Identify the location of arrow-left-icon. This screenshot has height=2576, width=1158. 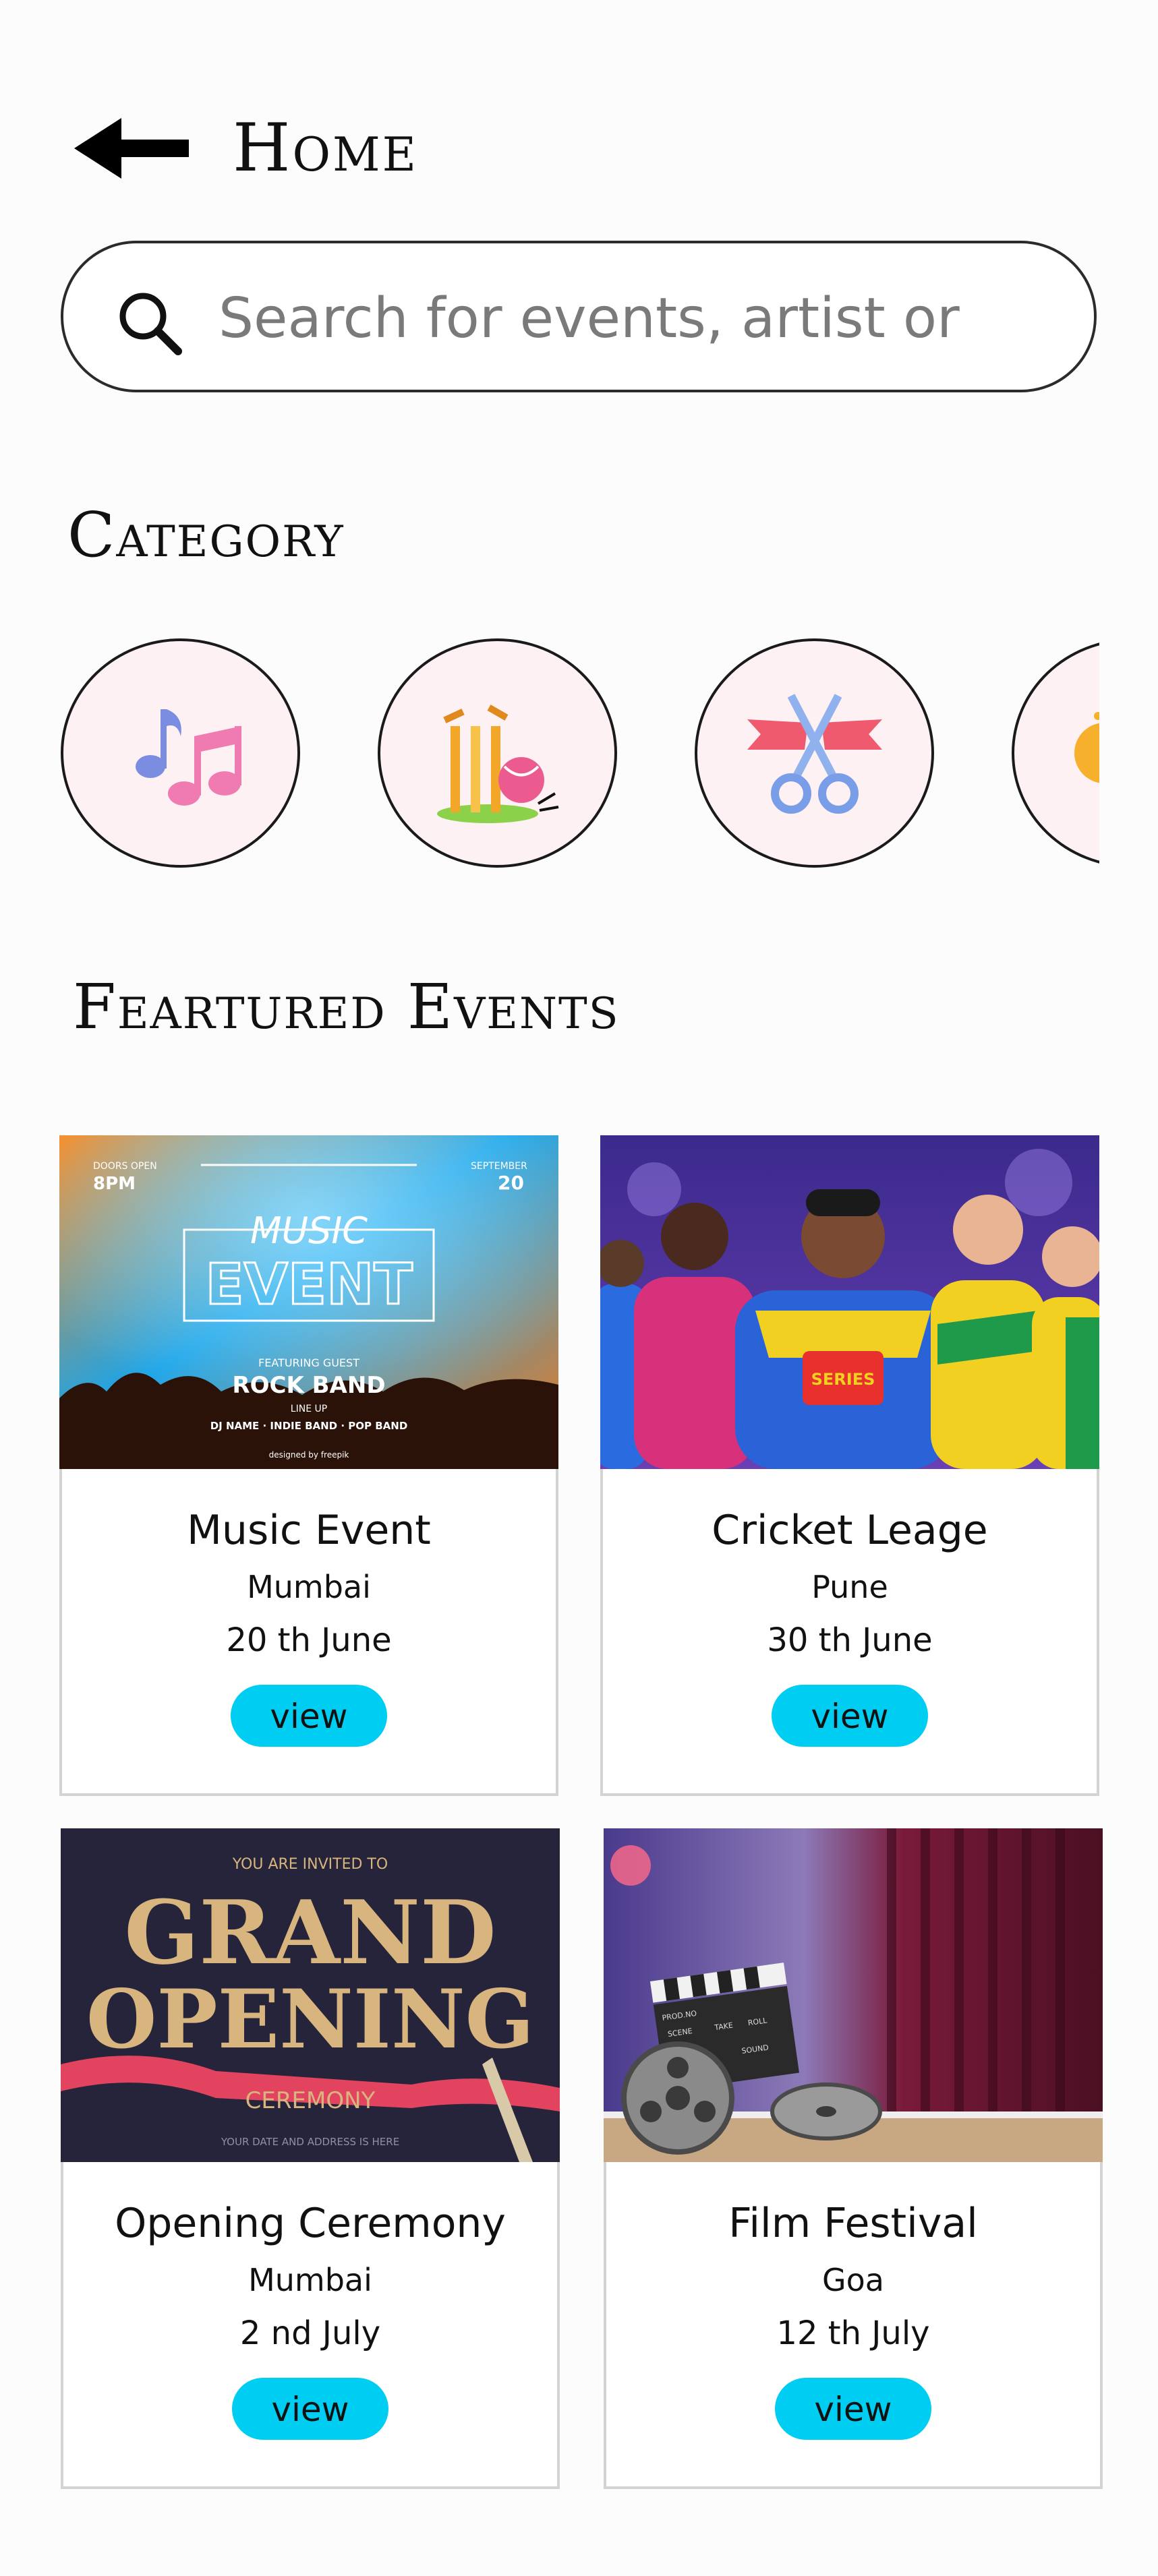
(131, 148).